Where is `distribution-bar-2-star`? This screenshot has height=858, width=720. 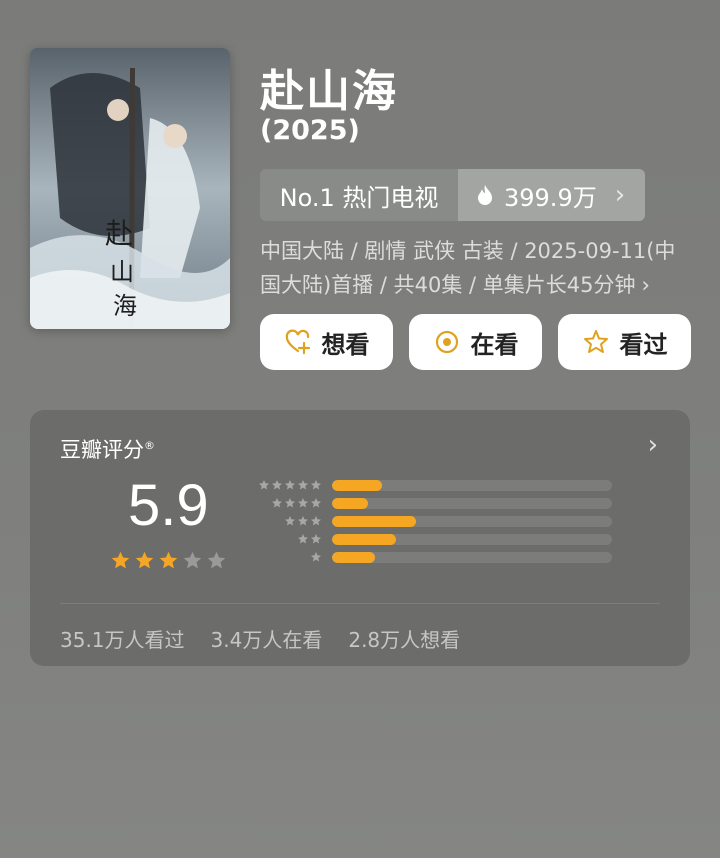 distribution-bar-2-star is located at coordinates (364, 539).